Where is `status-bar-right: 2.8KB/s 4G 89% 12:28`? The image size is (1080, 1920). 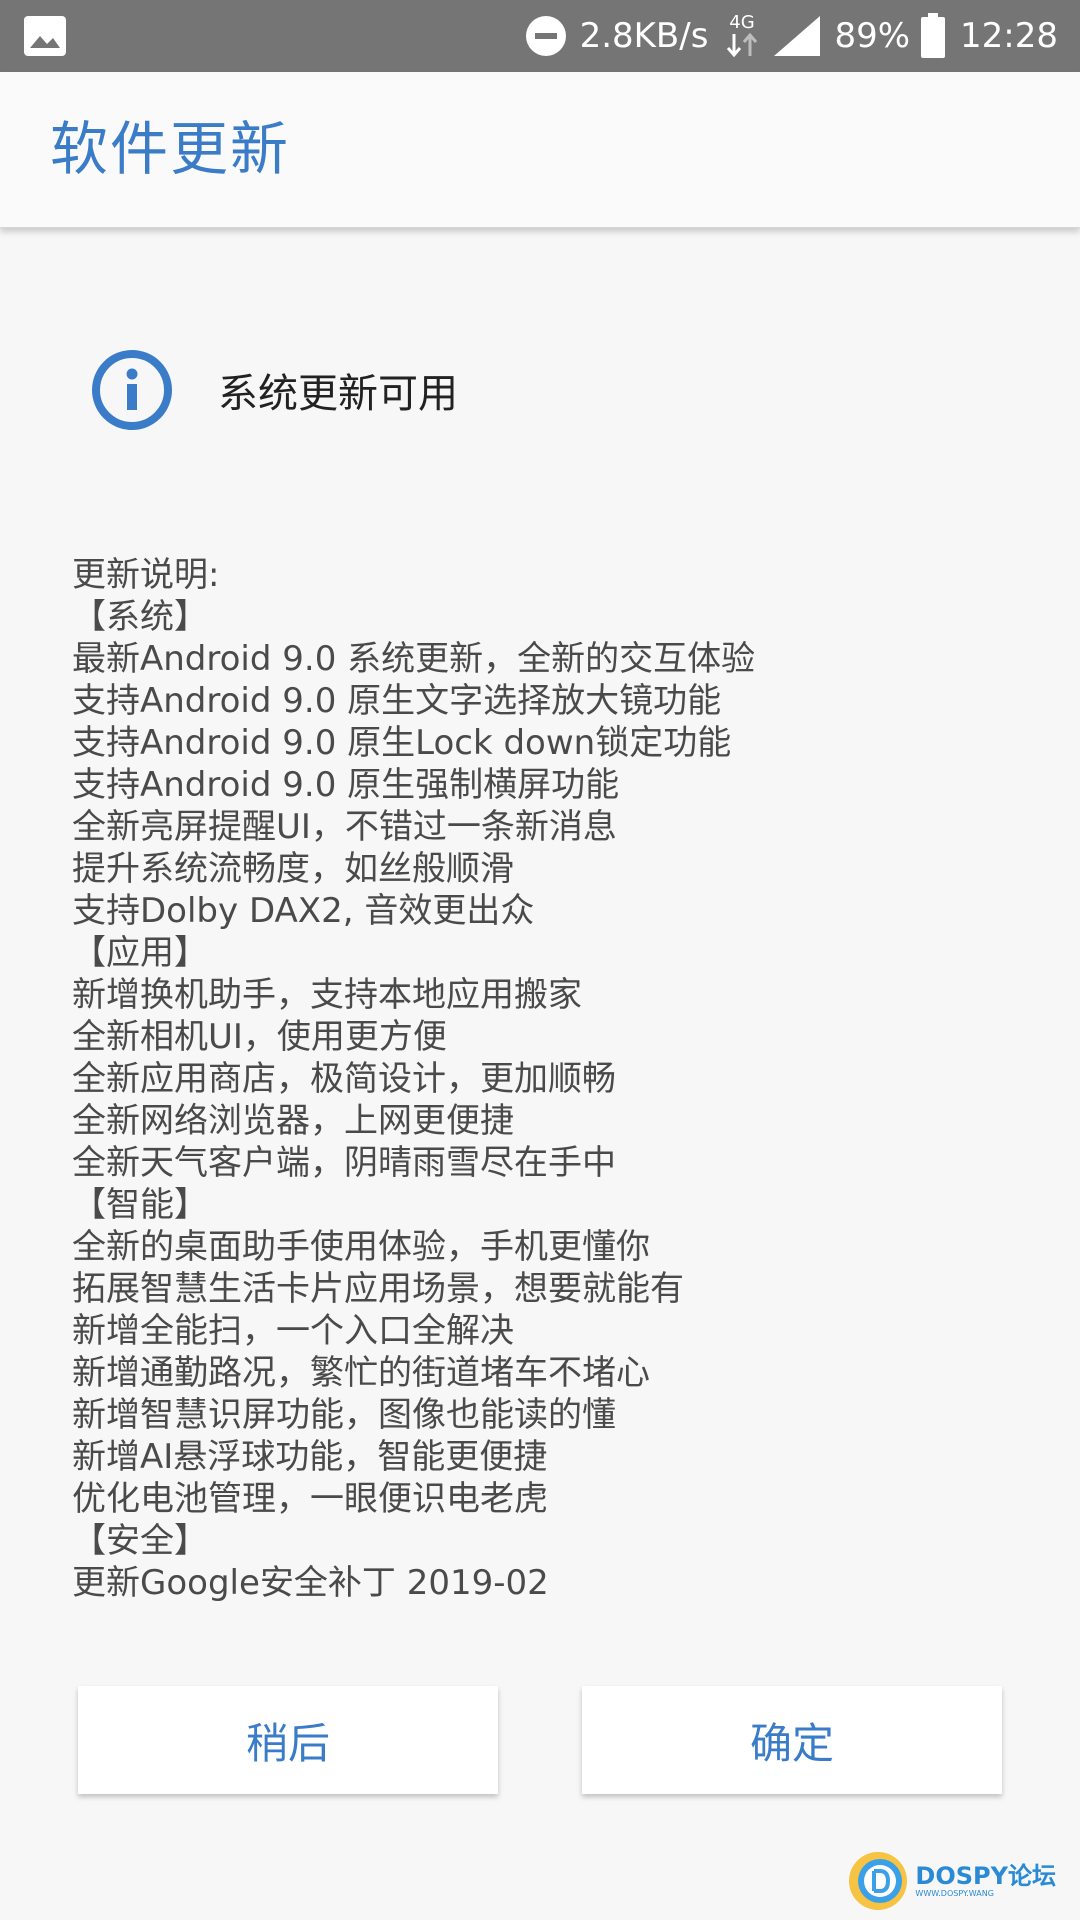
status-bar-right: 2.8KB/s 4G 89% 12:28 is located at coordinates (791, 36).